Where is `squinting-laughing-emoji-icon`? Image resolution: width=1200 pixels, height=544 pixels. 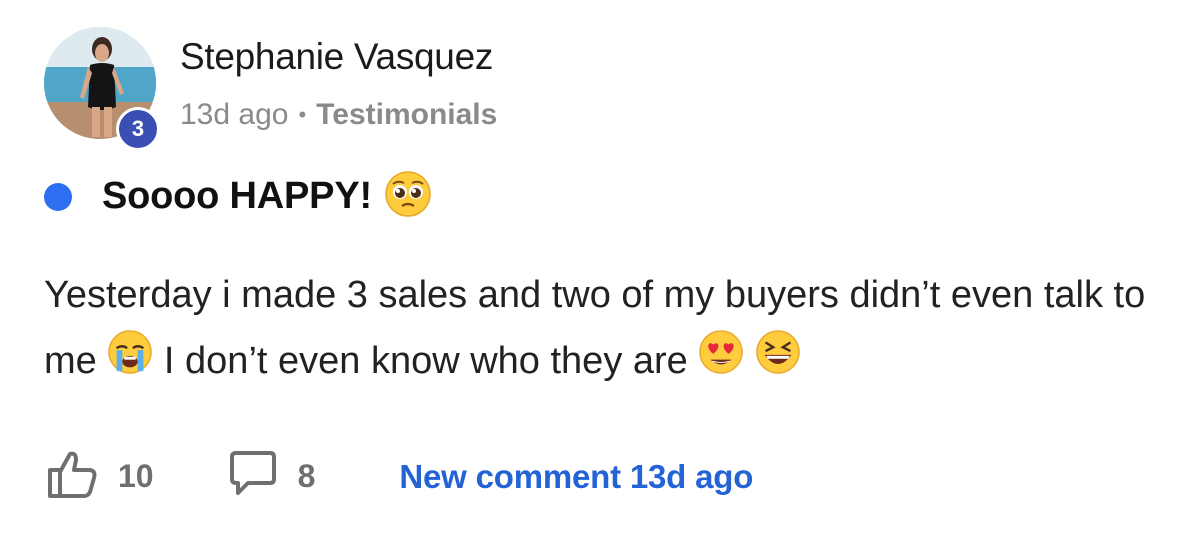
squinting-laughing-emoji-icon is located at coordinates (778, 362).